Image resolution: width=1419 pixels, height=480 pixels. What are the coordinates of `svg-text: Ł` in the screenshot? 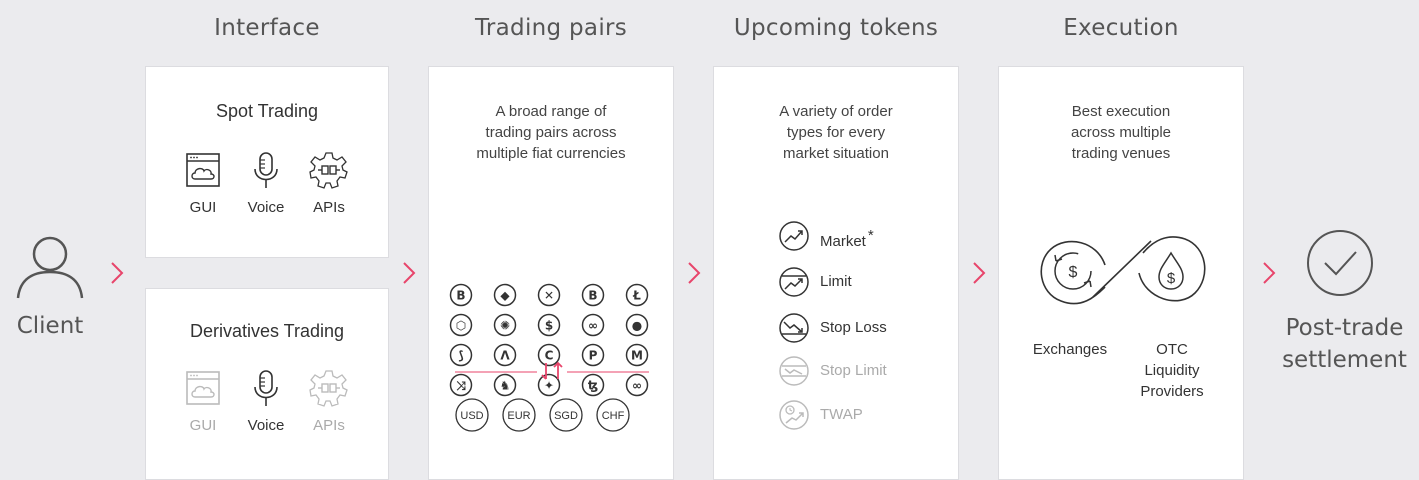 It's located at (636, 296).